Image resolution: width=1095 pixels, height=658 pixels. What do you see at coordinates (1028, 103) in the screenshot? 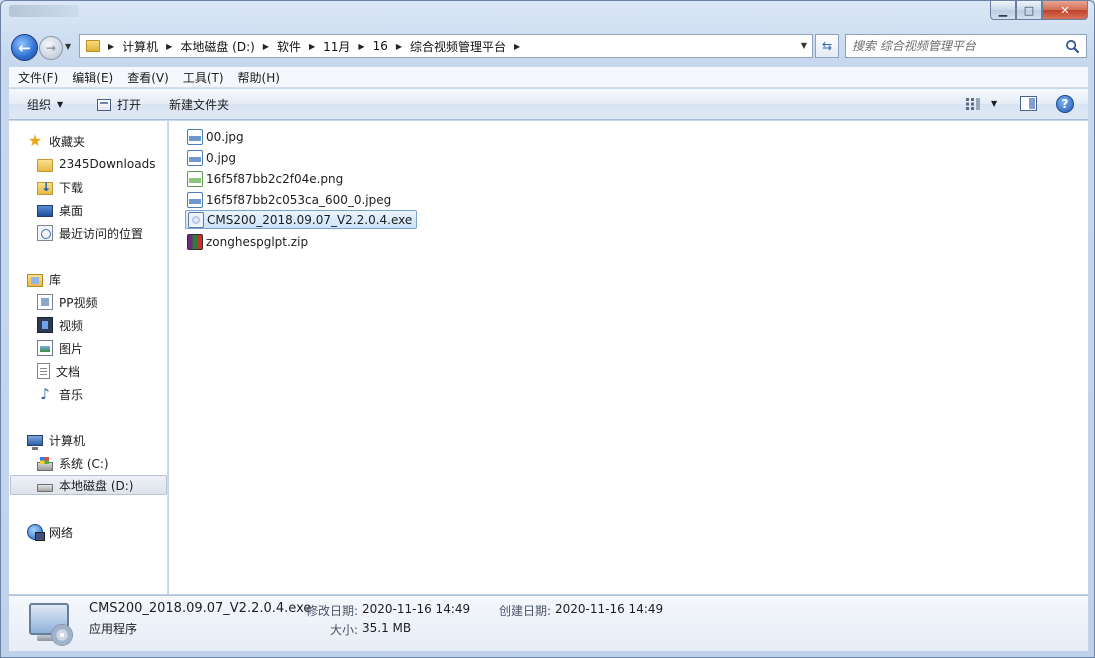
I see `preview-pane-icon` at bounding box center [1028, 103].